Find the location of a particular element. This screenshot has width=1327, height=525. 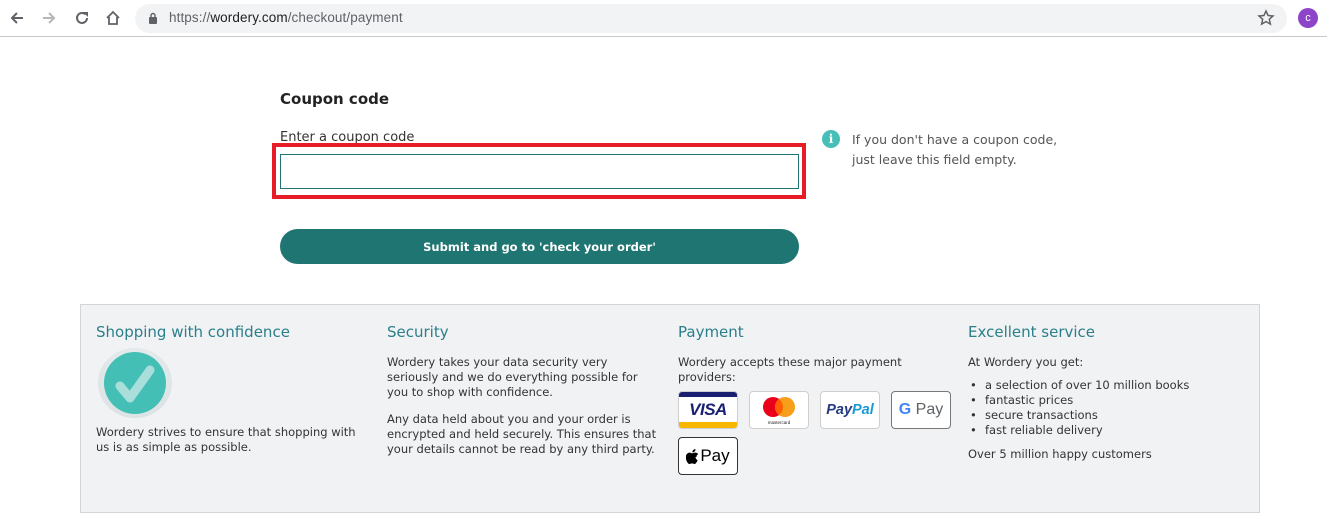

coupon-title: Coupon code is located at coordinates (335, 99).